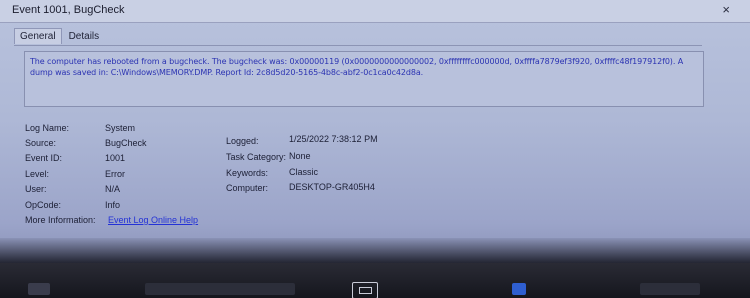  I want to click on close-icon: ×, so click(726, 9).